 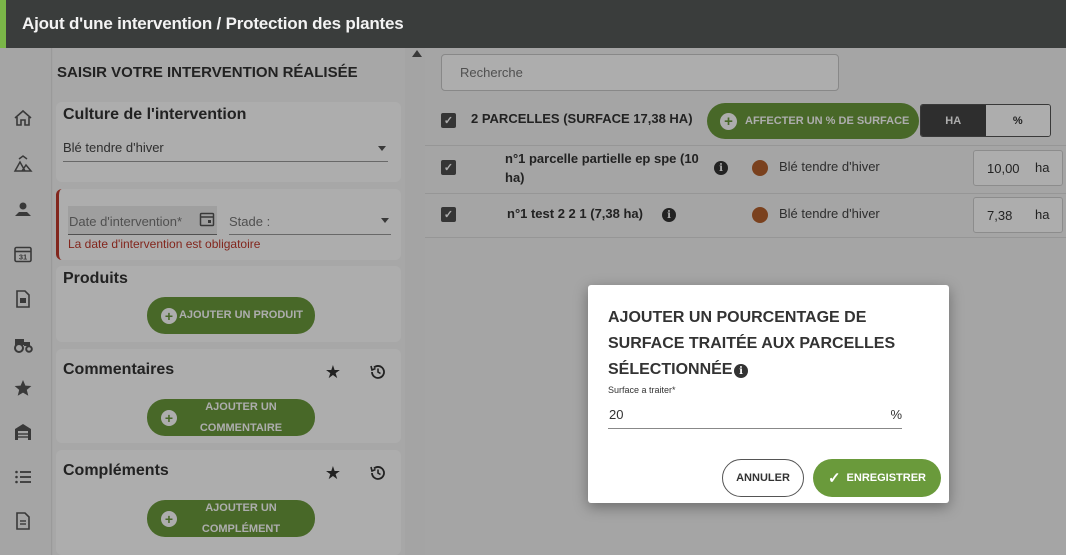 What do you see at coordinates (642, 390) in the screenshot?
I see `surface-field-label: Surface a traiter*` at bounding box center [642, 390].